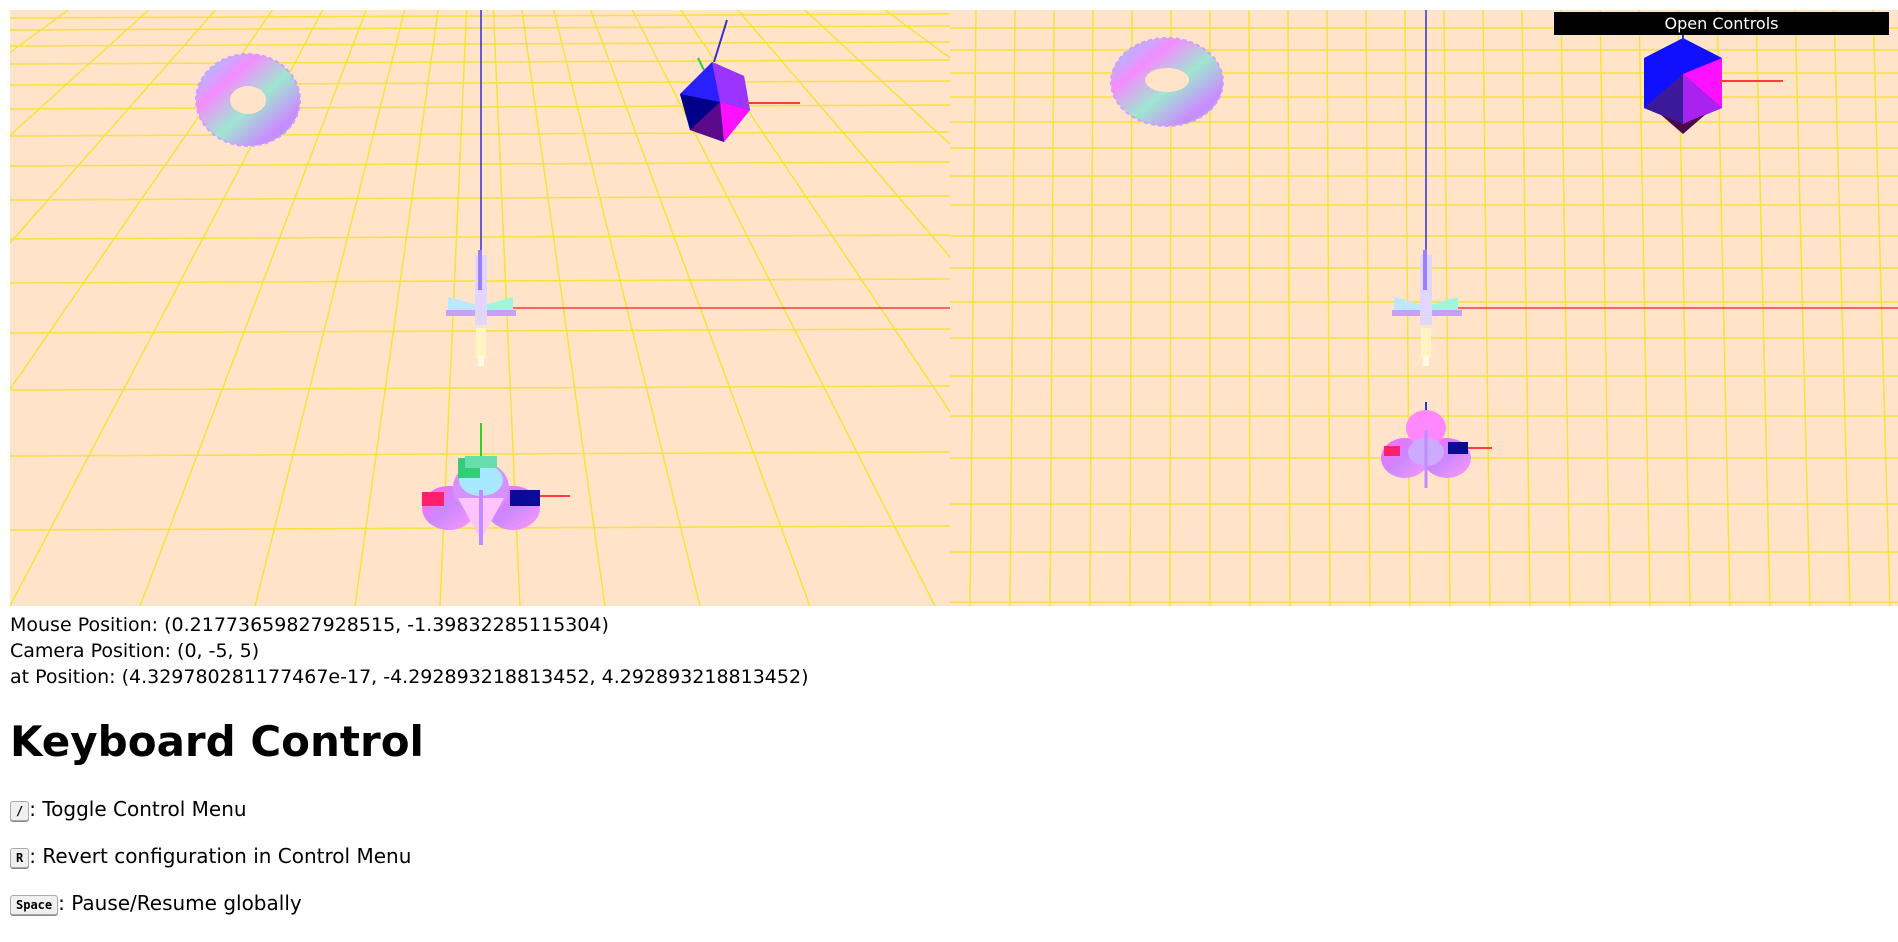  Describe the element at coordinates (180, 903) in the screenshot. I see `key-description: : Pause/Resume globally` at that location.